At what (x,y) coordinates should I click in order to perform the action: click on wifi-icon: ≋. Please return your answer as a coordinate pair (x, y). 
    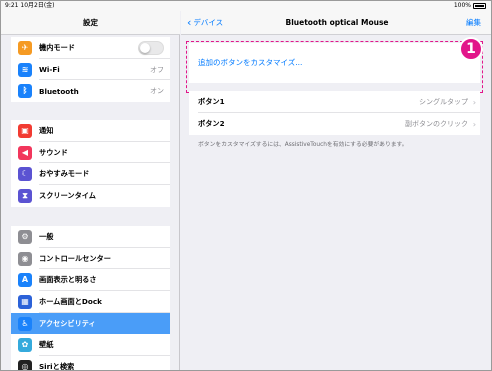
    Looking at the image, I should click on (25, 69).